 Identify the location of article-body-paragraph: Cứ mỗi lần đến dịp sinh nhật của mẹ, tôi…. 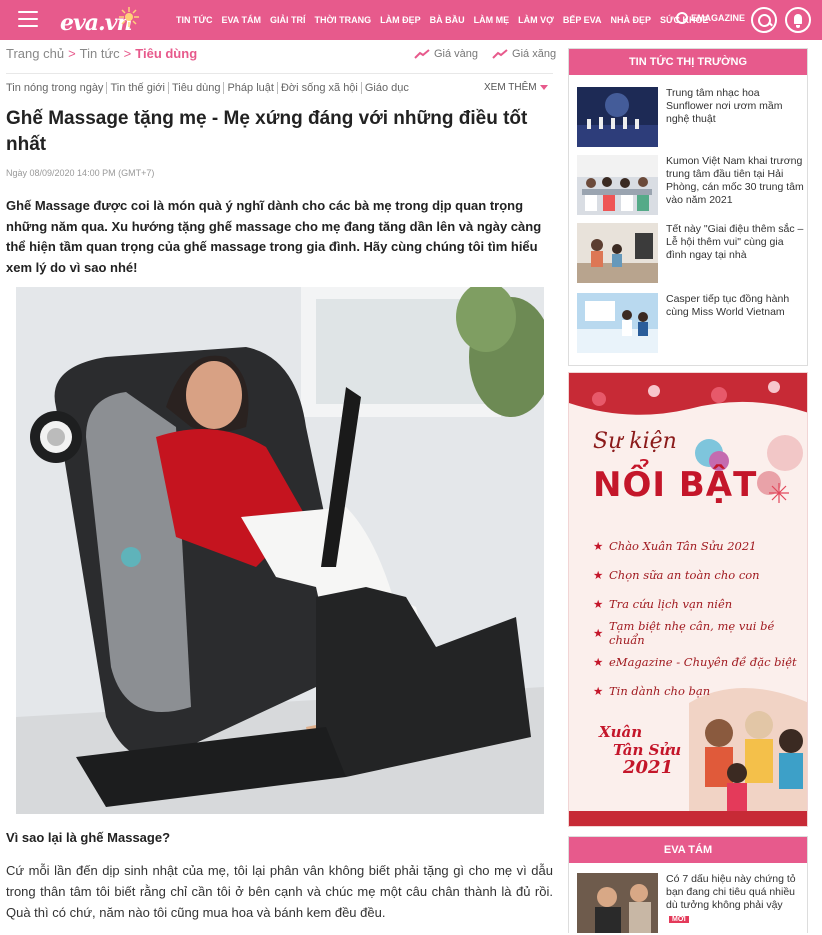
(279, 891).